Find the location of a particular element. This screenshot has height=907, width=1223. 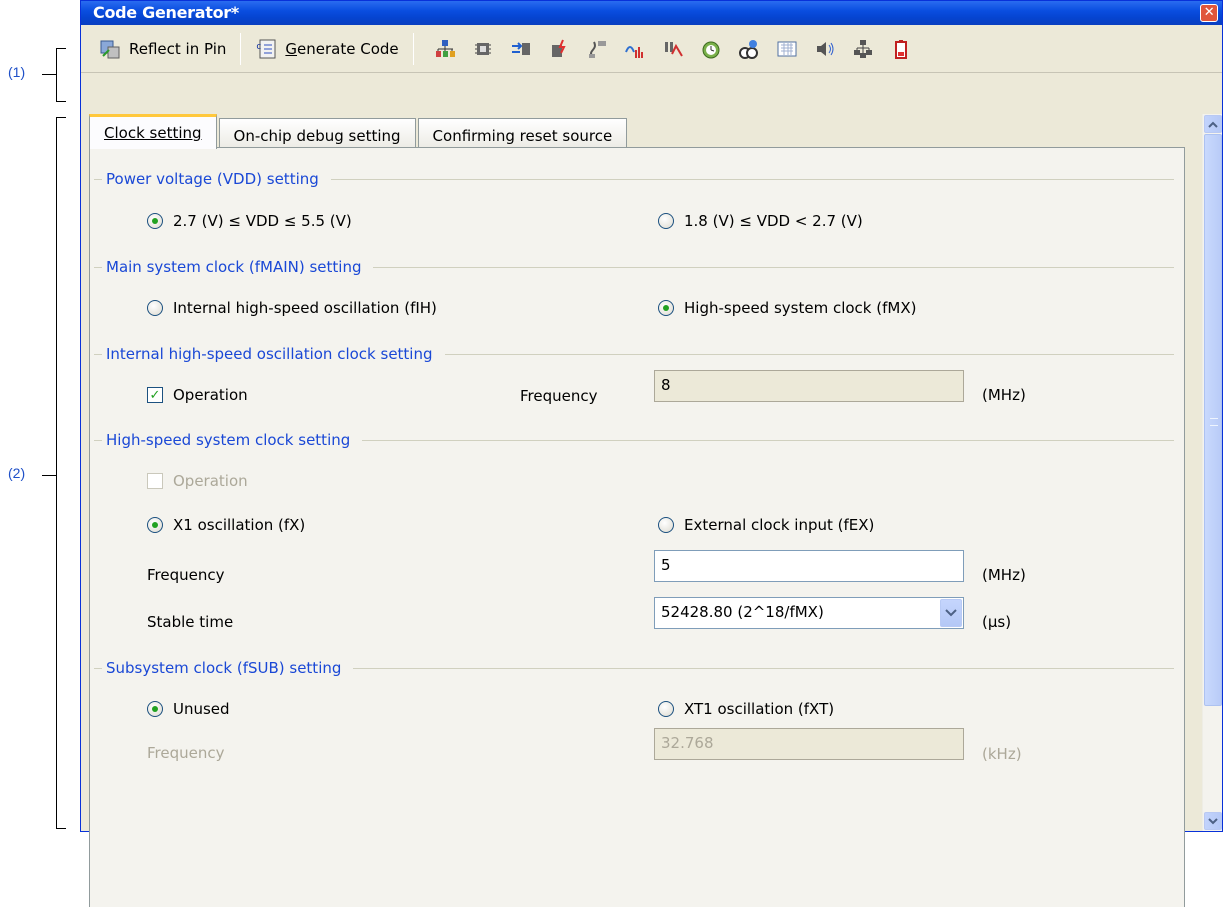

fex-option: External clock input (fEX) is located at coordinates (766, 525).